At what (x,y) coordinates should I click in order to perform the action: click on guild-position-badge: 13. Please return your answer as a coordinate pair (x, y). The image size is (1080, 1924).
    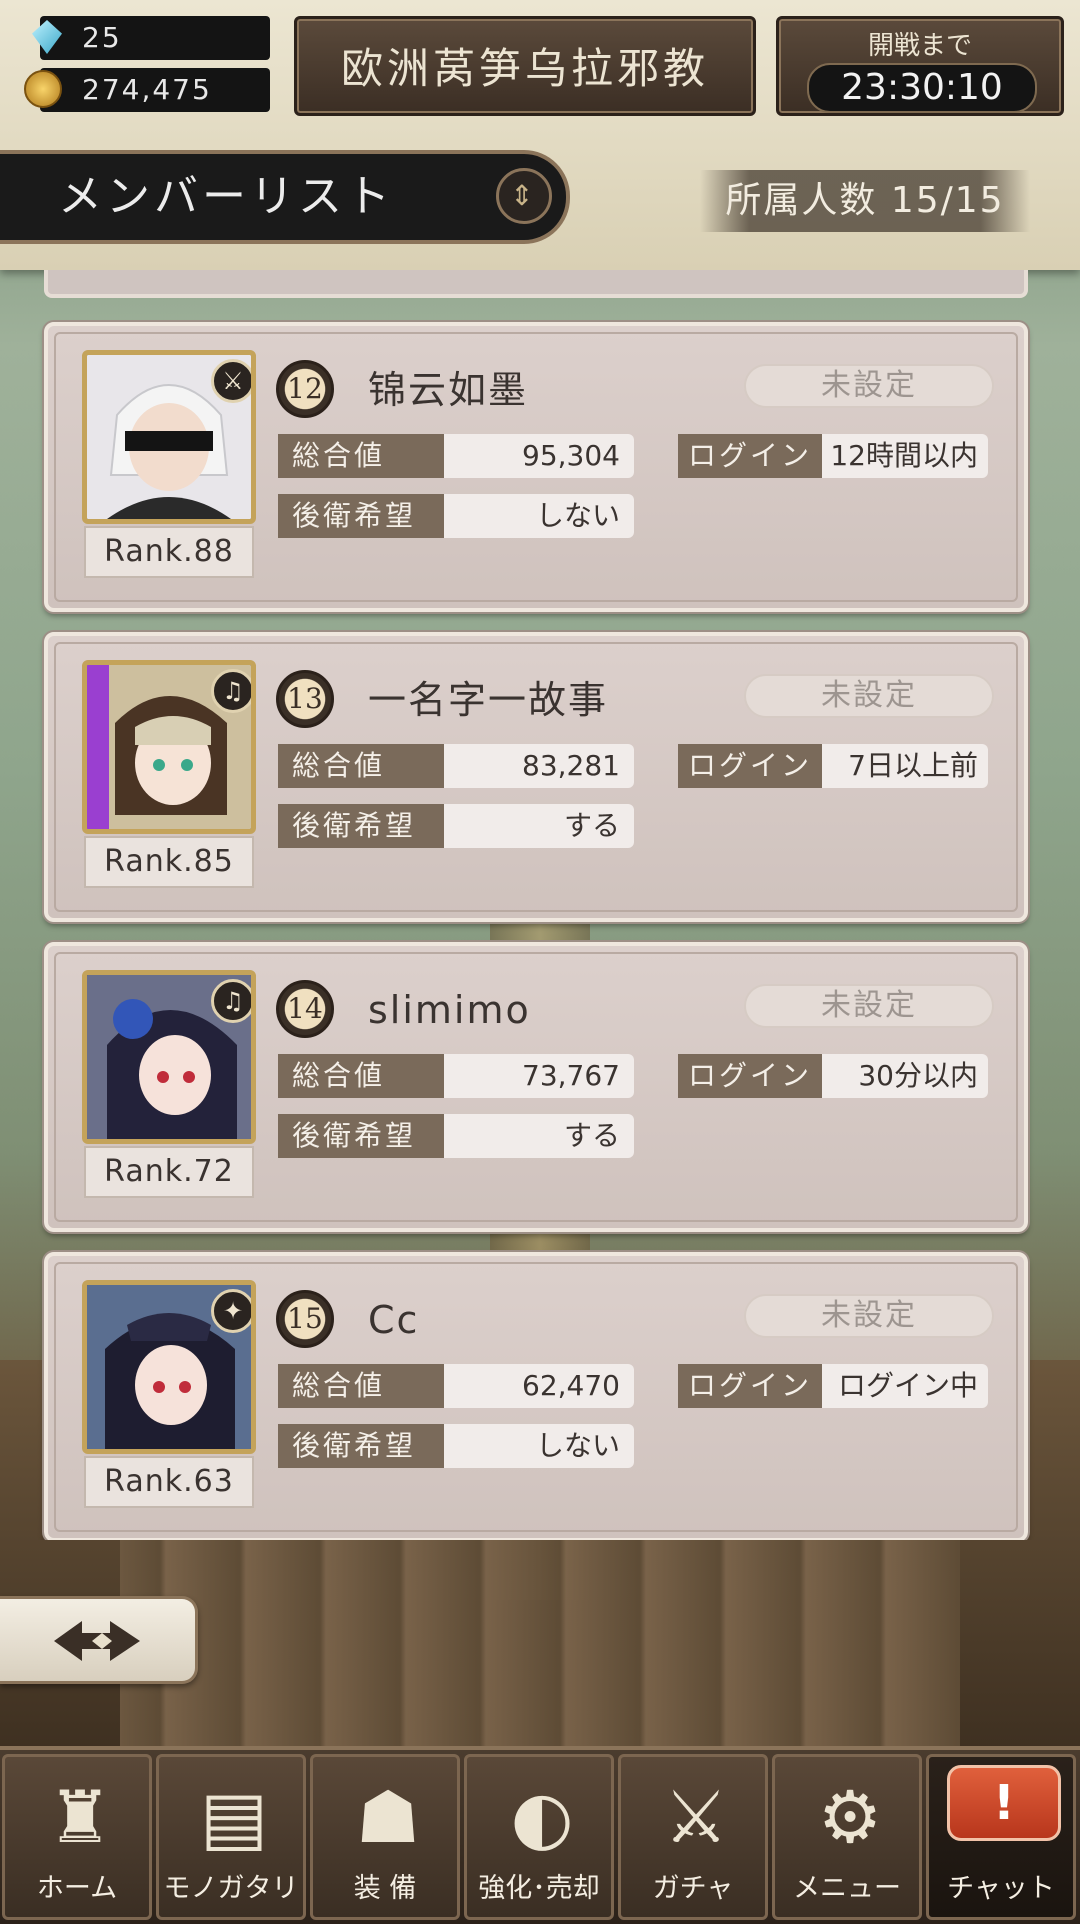
    Looking at the image, I should click on (305, 699).